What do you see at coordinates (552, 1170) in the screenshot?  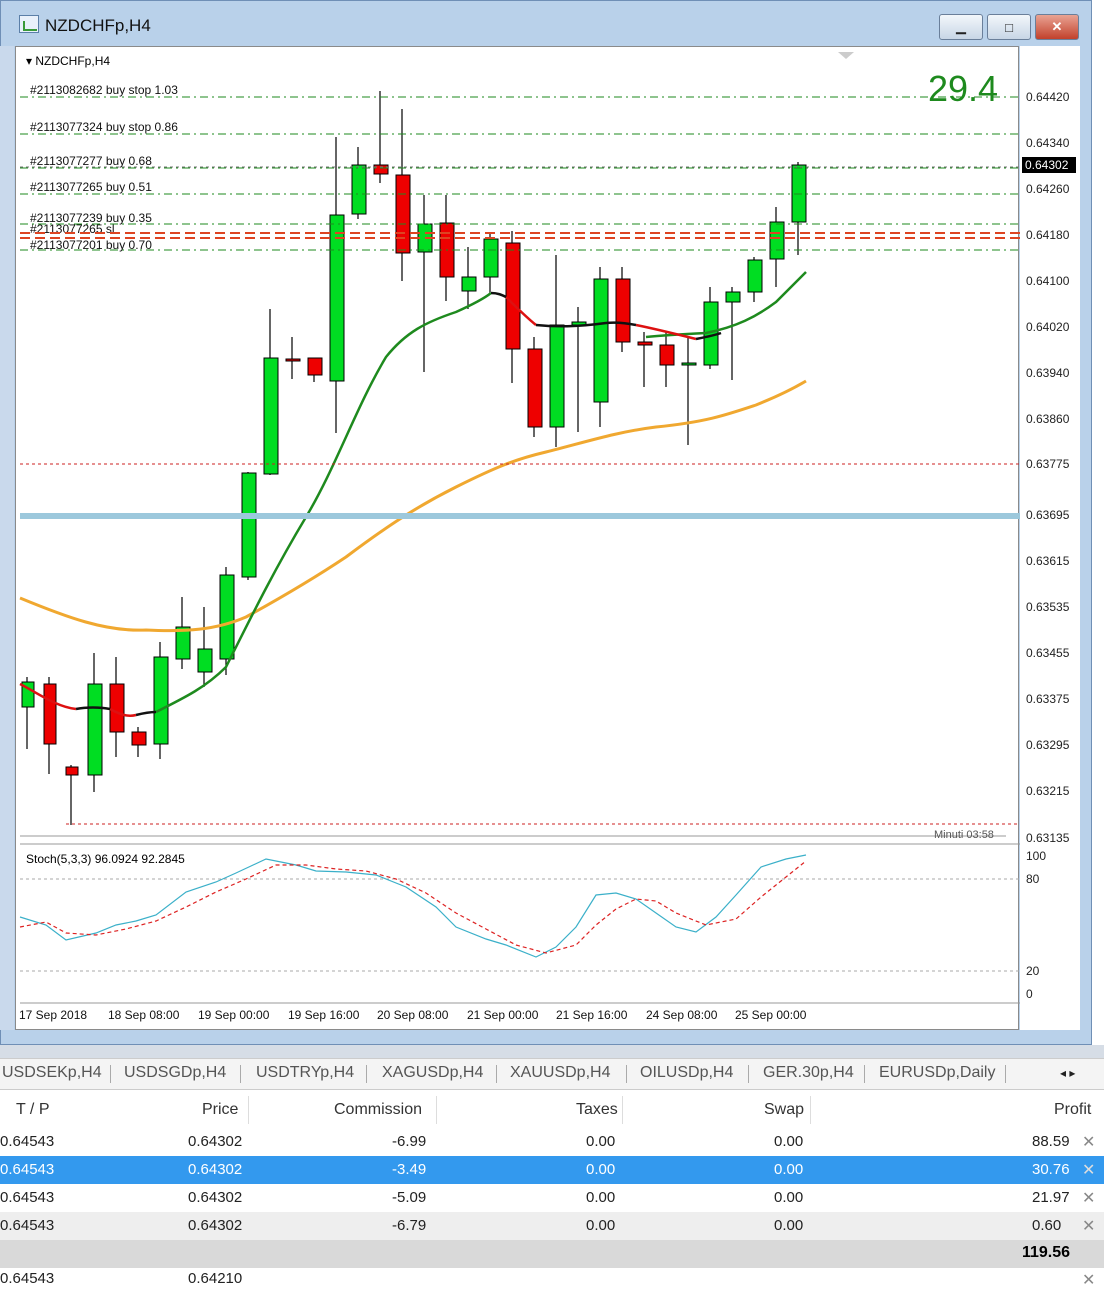 I see `table-row: 0.64543 0.64302 -3.49 0.00 0.00 30.76 ✕` at bounding box center [552, 1170].